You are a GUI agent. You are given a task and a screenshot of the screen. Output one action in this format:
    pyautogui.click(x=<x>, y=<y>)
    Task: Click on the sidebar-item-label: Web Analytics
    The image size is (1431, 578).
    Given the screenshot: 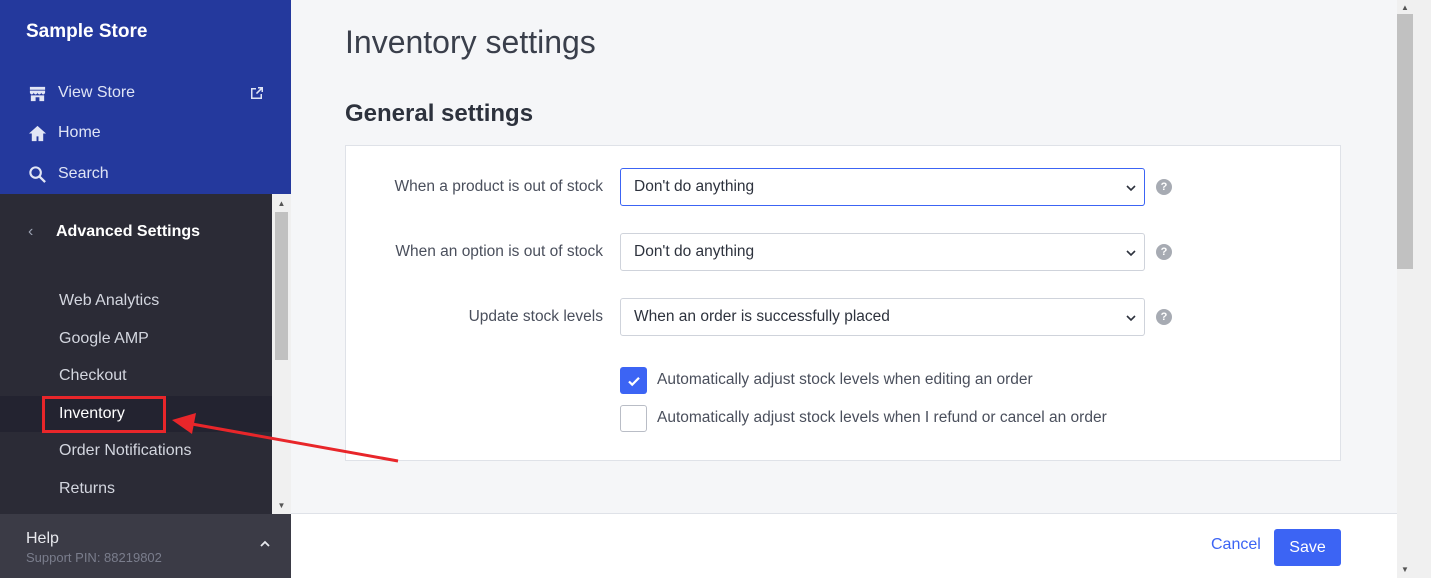 What is the action you would take?
    pyautogui.click(x=109, y=300)
    